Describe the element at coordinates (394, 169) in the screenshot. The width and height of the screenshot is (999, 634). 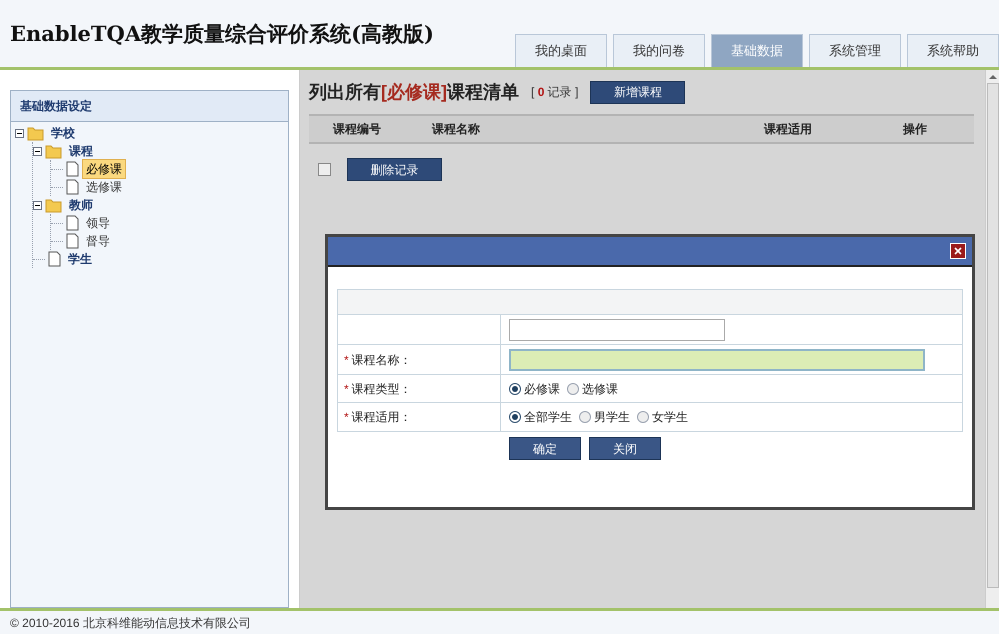
I see `delete-button: 删除记录` at that location.